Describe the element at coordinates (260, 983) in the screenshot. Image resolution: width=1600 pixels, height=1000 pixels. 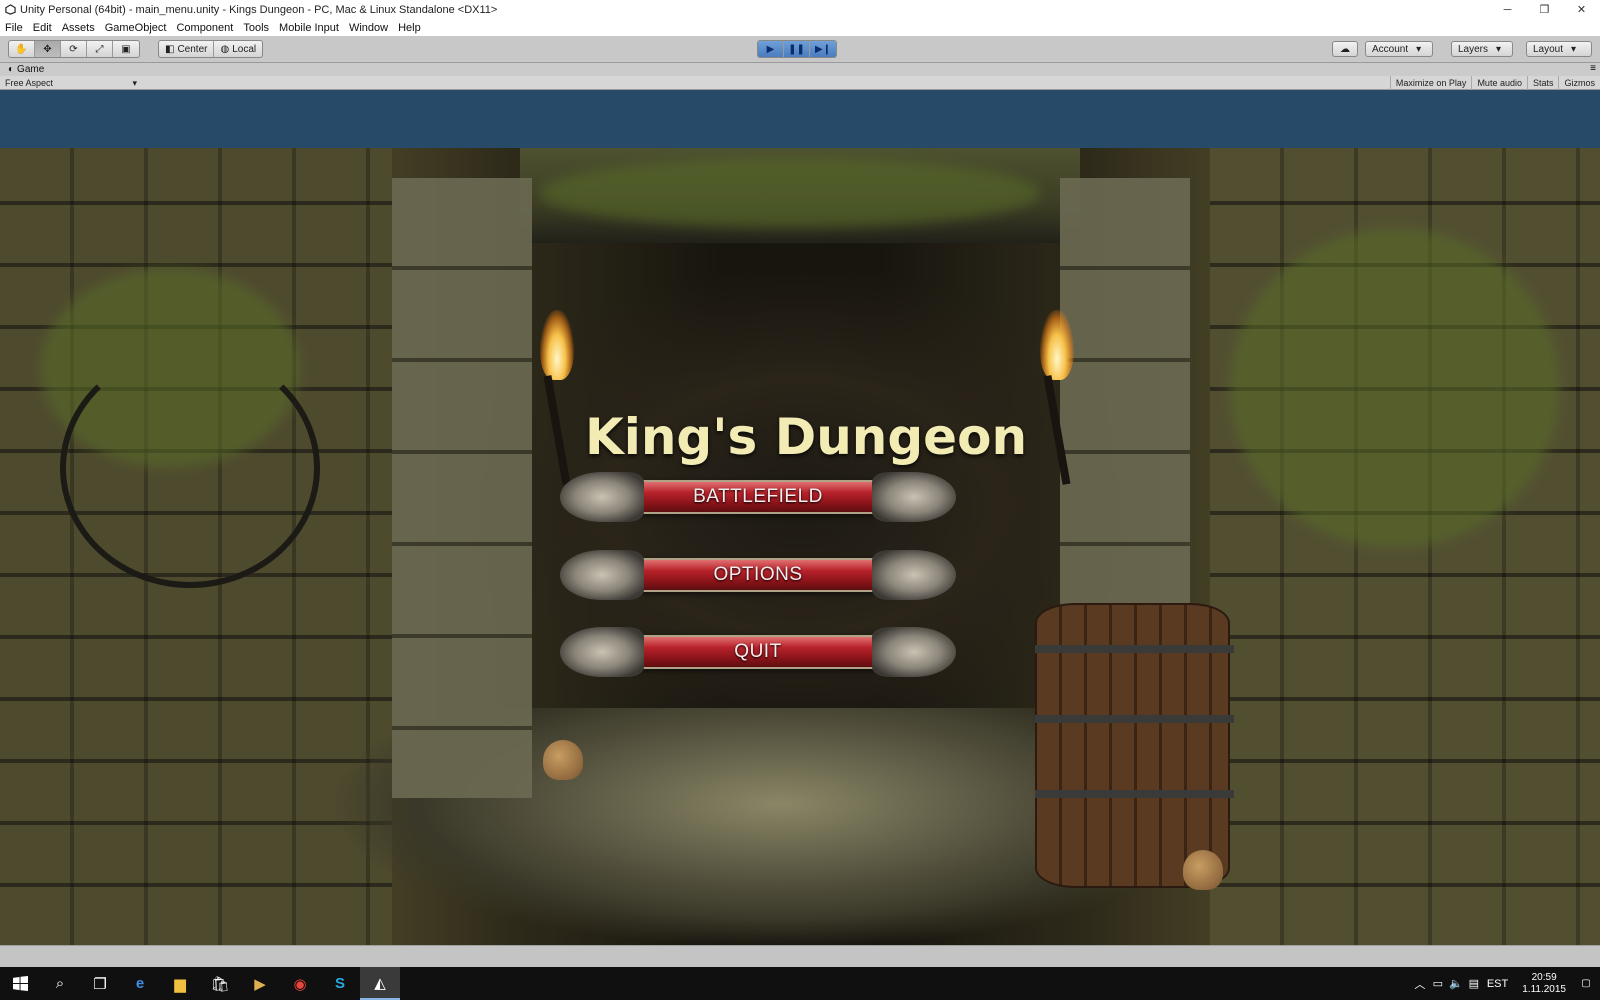
I see `media-taskbar-item: ▶` at that location.